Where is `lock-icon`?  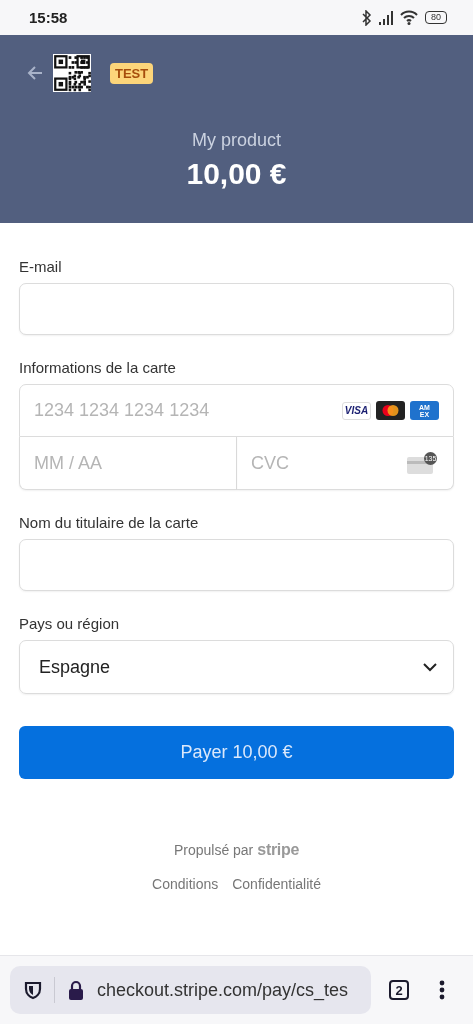
lock-icon is located at coordinates (76, 990).